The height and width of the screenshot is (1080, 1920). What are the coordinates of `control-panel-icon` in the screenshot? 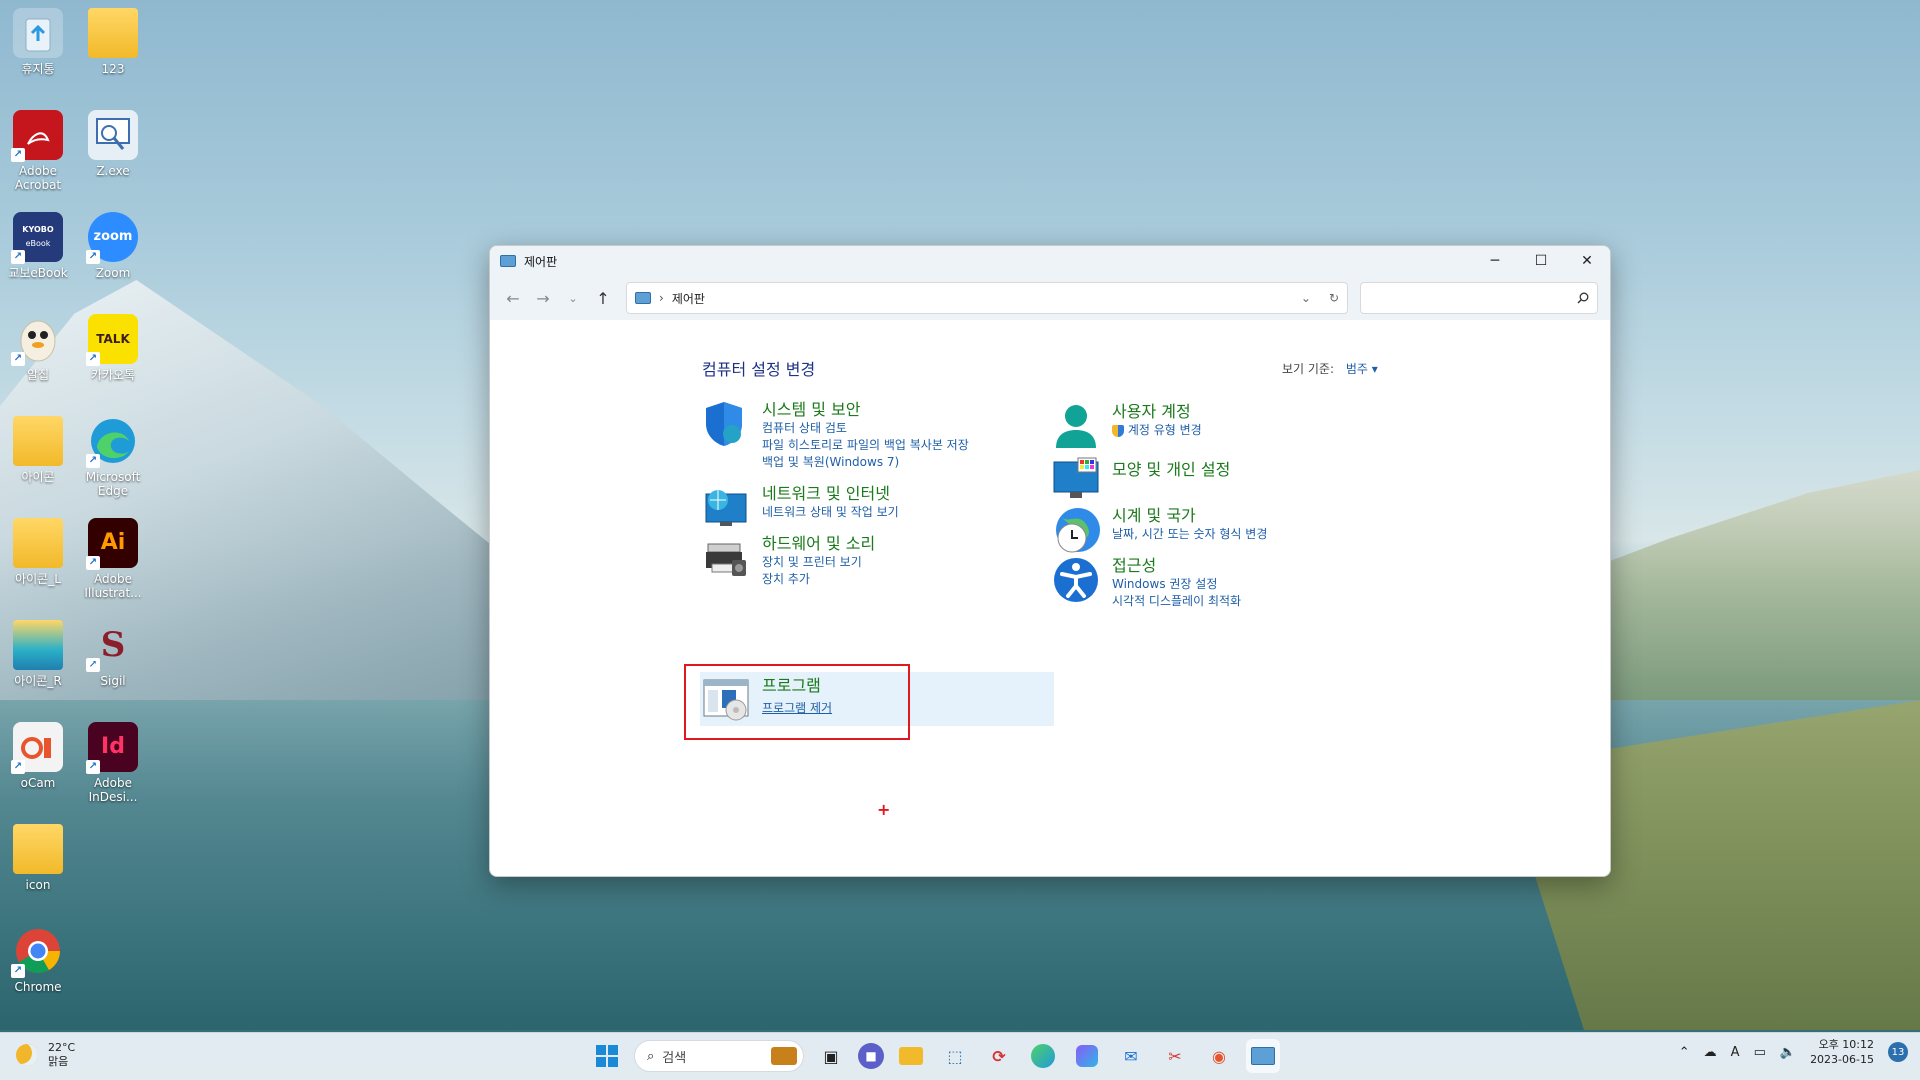 It's located at (508, 261).